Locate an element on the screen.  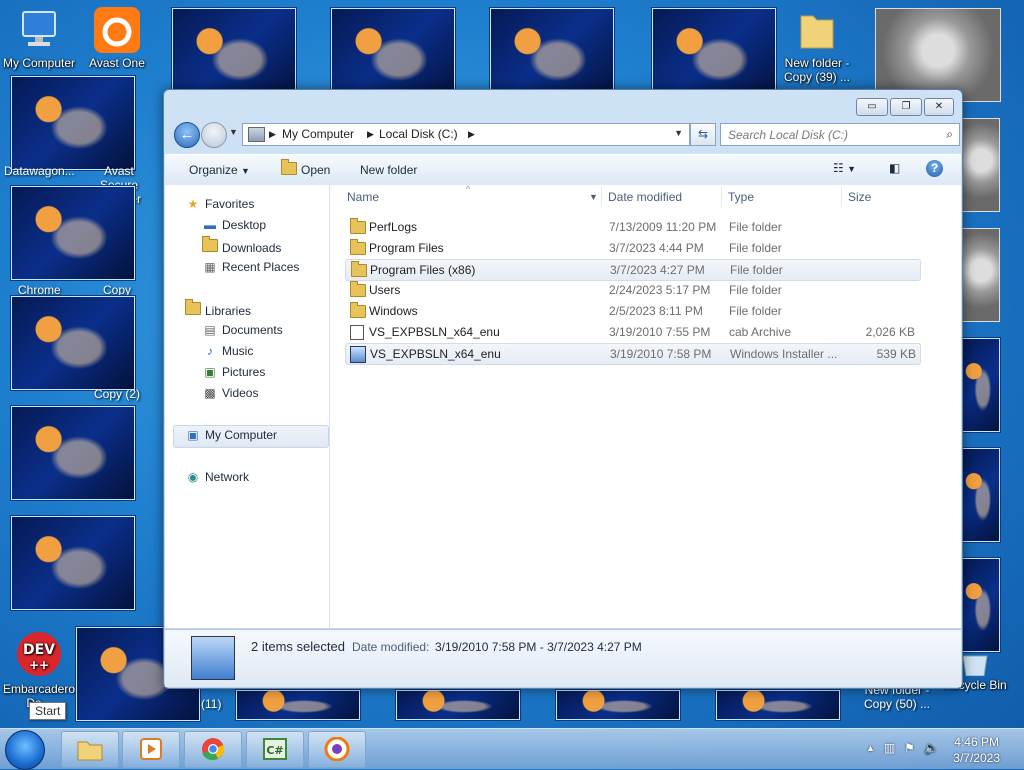
file-row: Users 2/24/2023 5:17 PM File folder is located at coordinates (632, 290).